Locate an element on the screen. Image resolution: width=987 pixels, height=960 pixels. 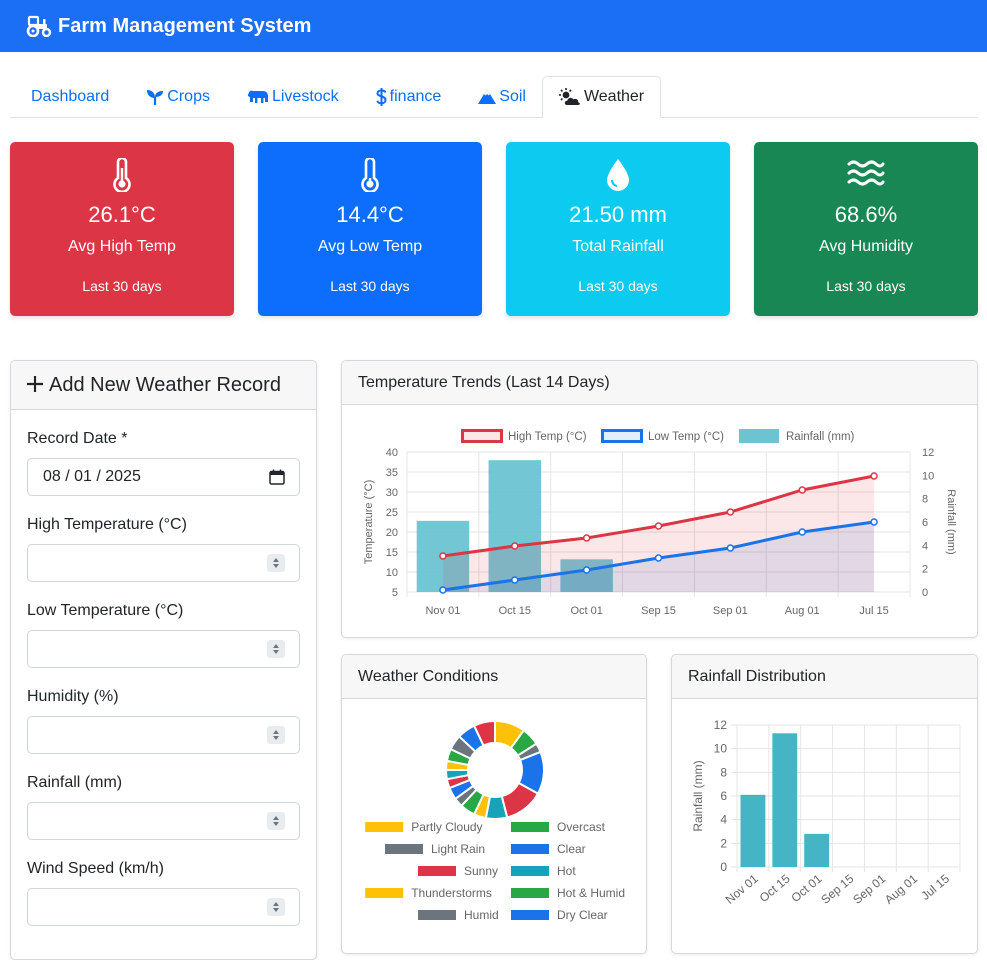
cloud-sun-icon is located at coordinates (569, 96).